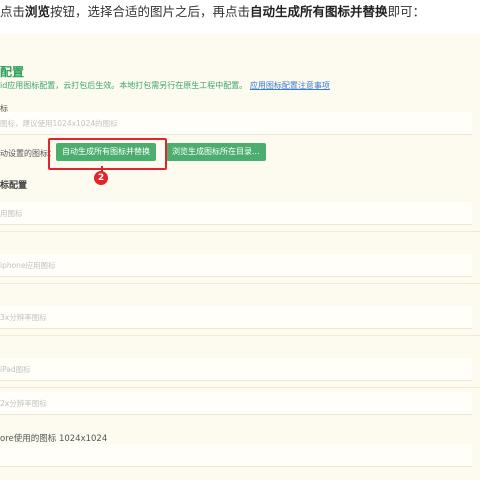 The height and width of the screenshot is (480, 480). What do you see at coordinates (28, 265) in the screenshot?
I see `icon-placeholder-2: iphone应用图标` at bounding box center [28, 265].